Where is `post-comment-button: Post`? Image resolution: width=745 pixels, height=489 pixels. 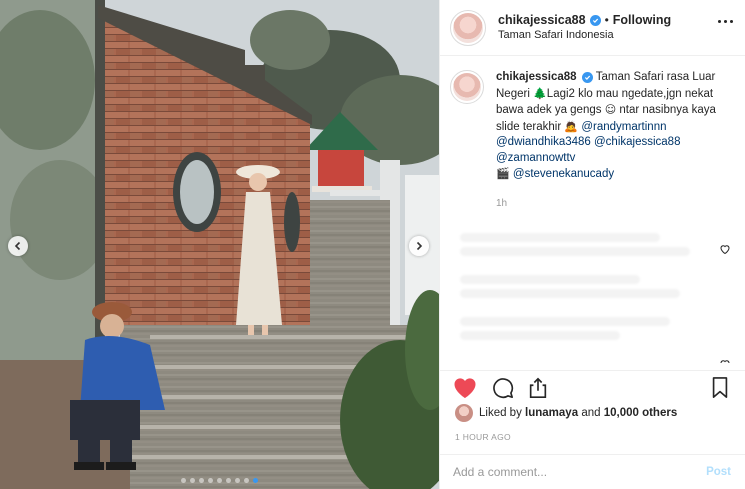
post-comment-button: Post is located at coordinates (718, 472).